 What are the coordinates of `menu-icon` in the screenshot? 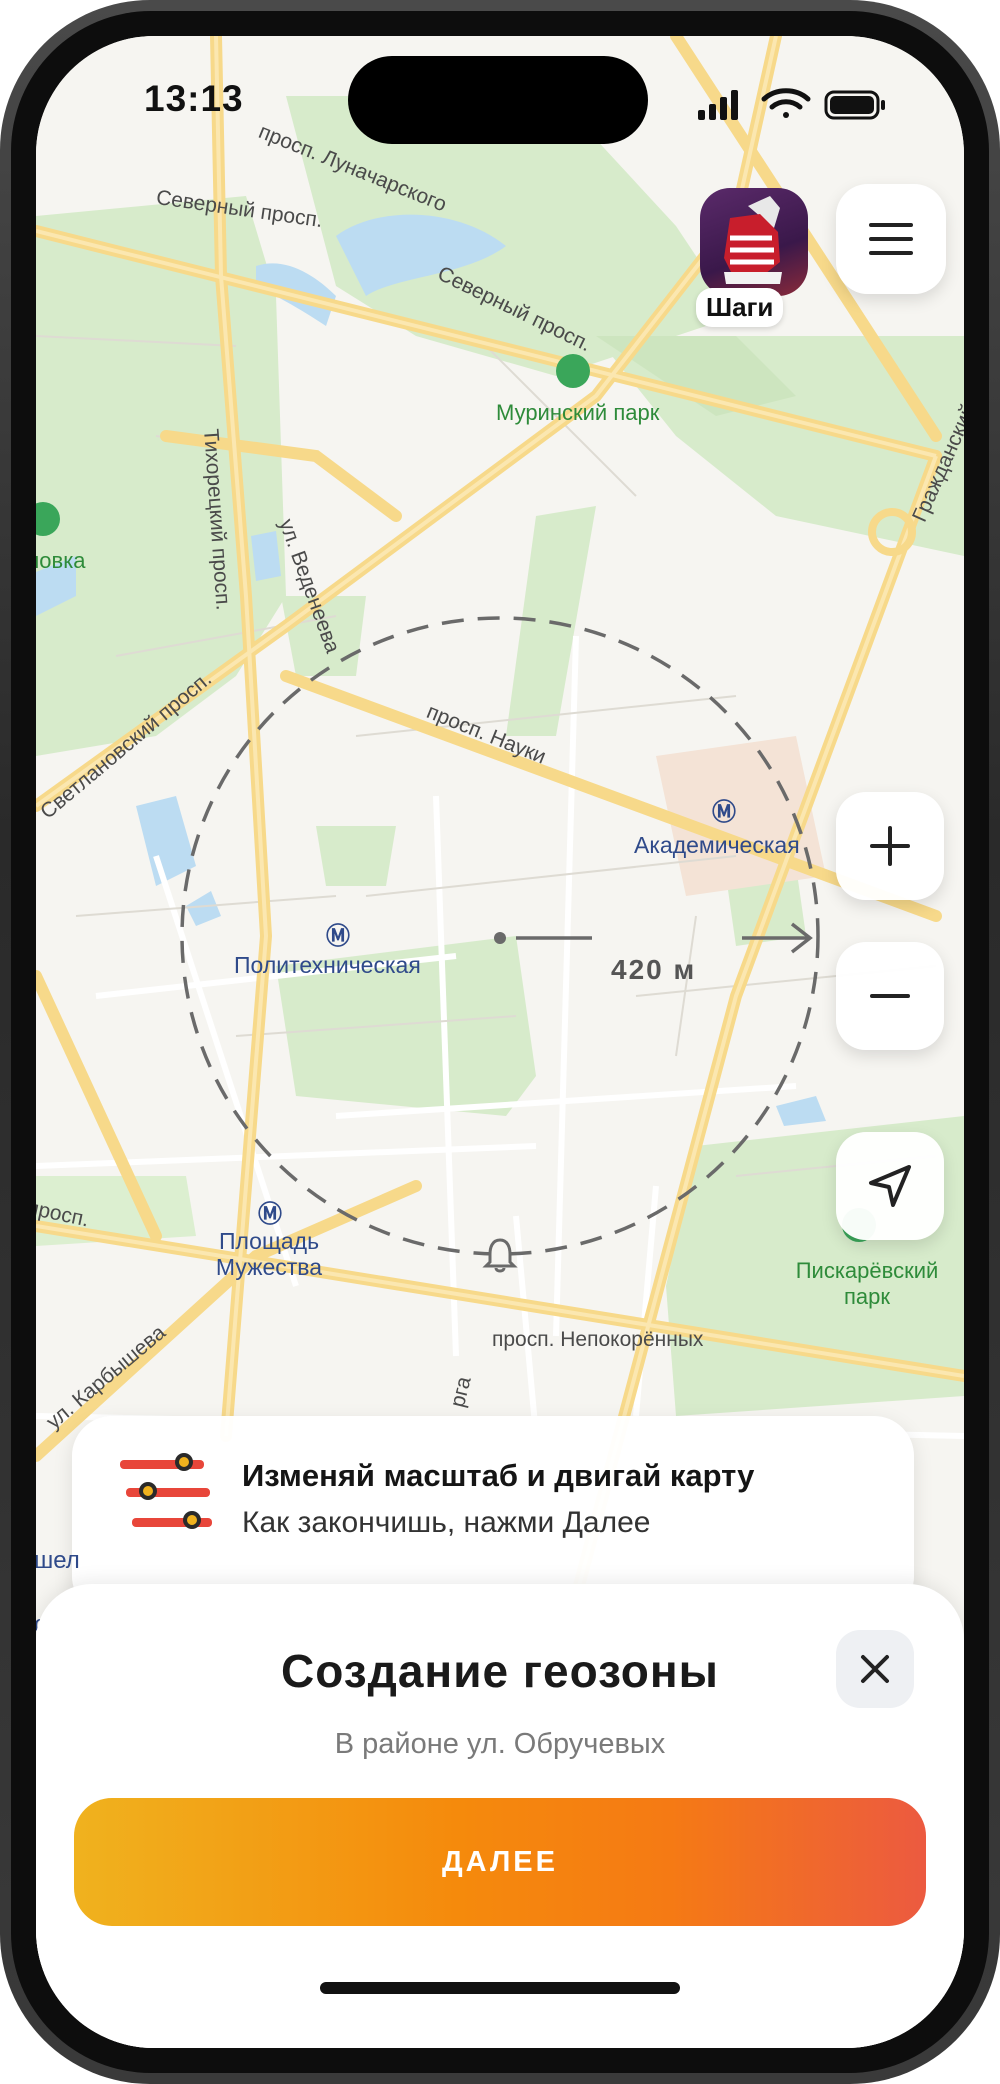 It's located at (891, 239).